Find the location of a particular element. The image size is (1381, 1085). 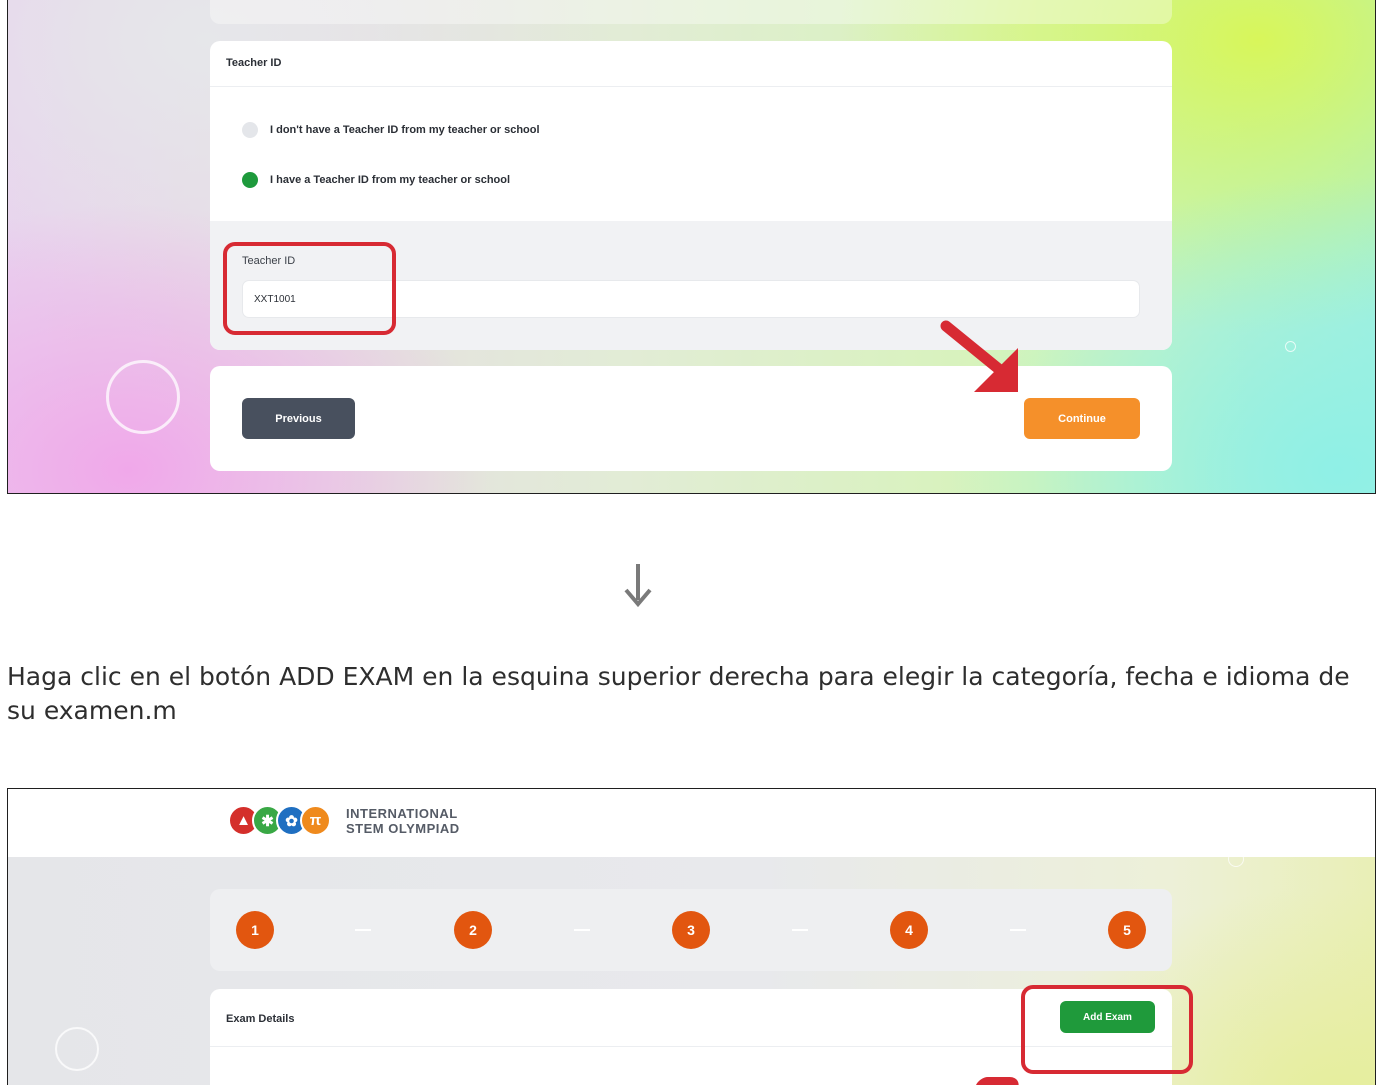

section-title: Teacher ID is located at coordinates (691, 64).